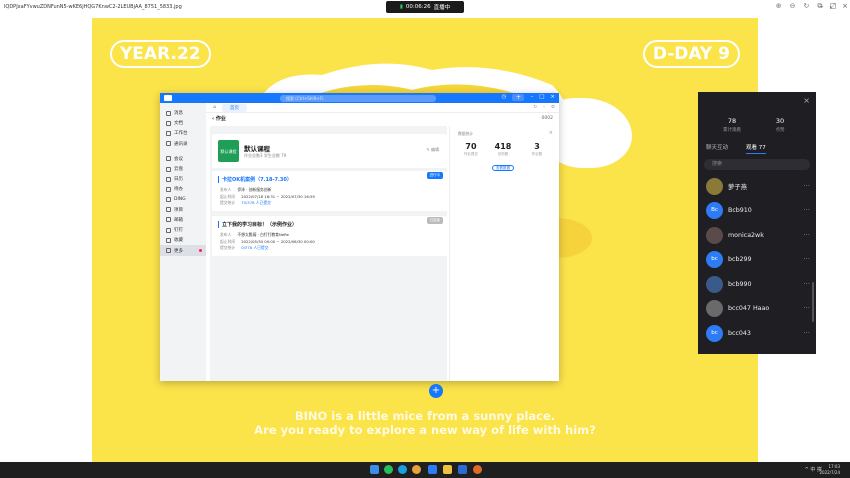  I want to click on viewer-search-input: 搜索, so click(757, 164).